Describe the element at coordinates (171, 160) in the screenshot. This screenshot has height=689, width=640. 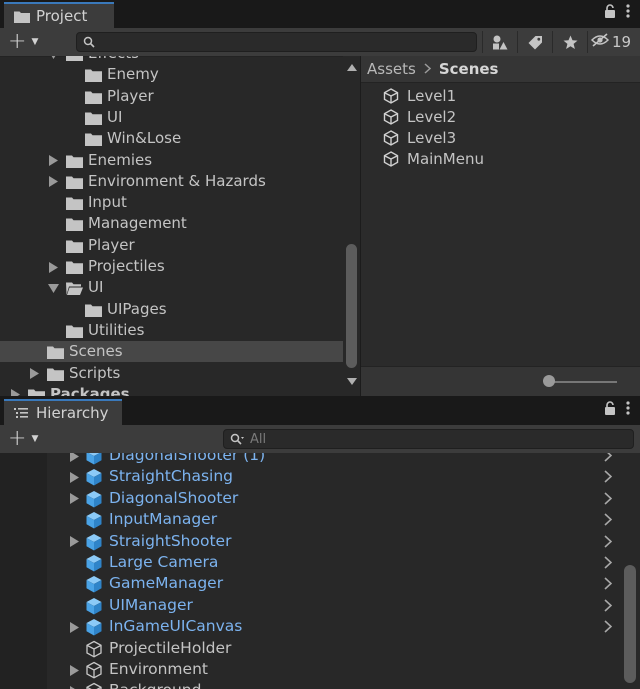
I see `folder-row: Enemies` at that location.